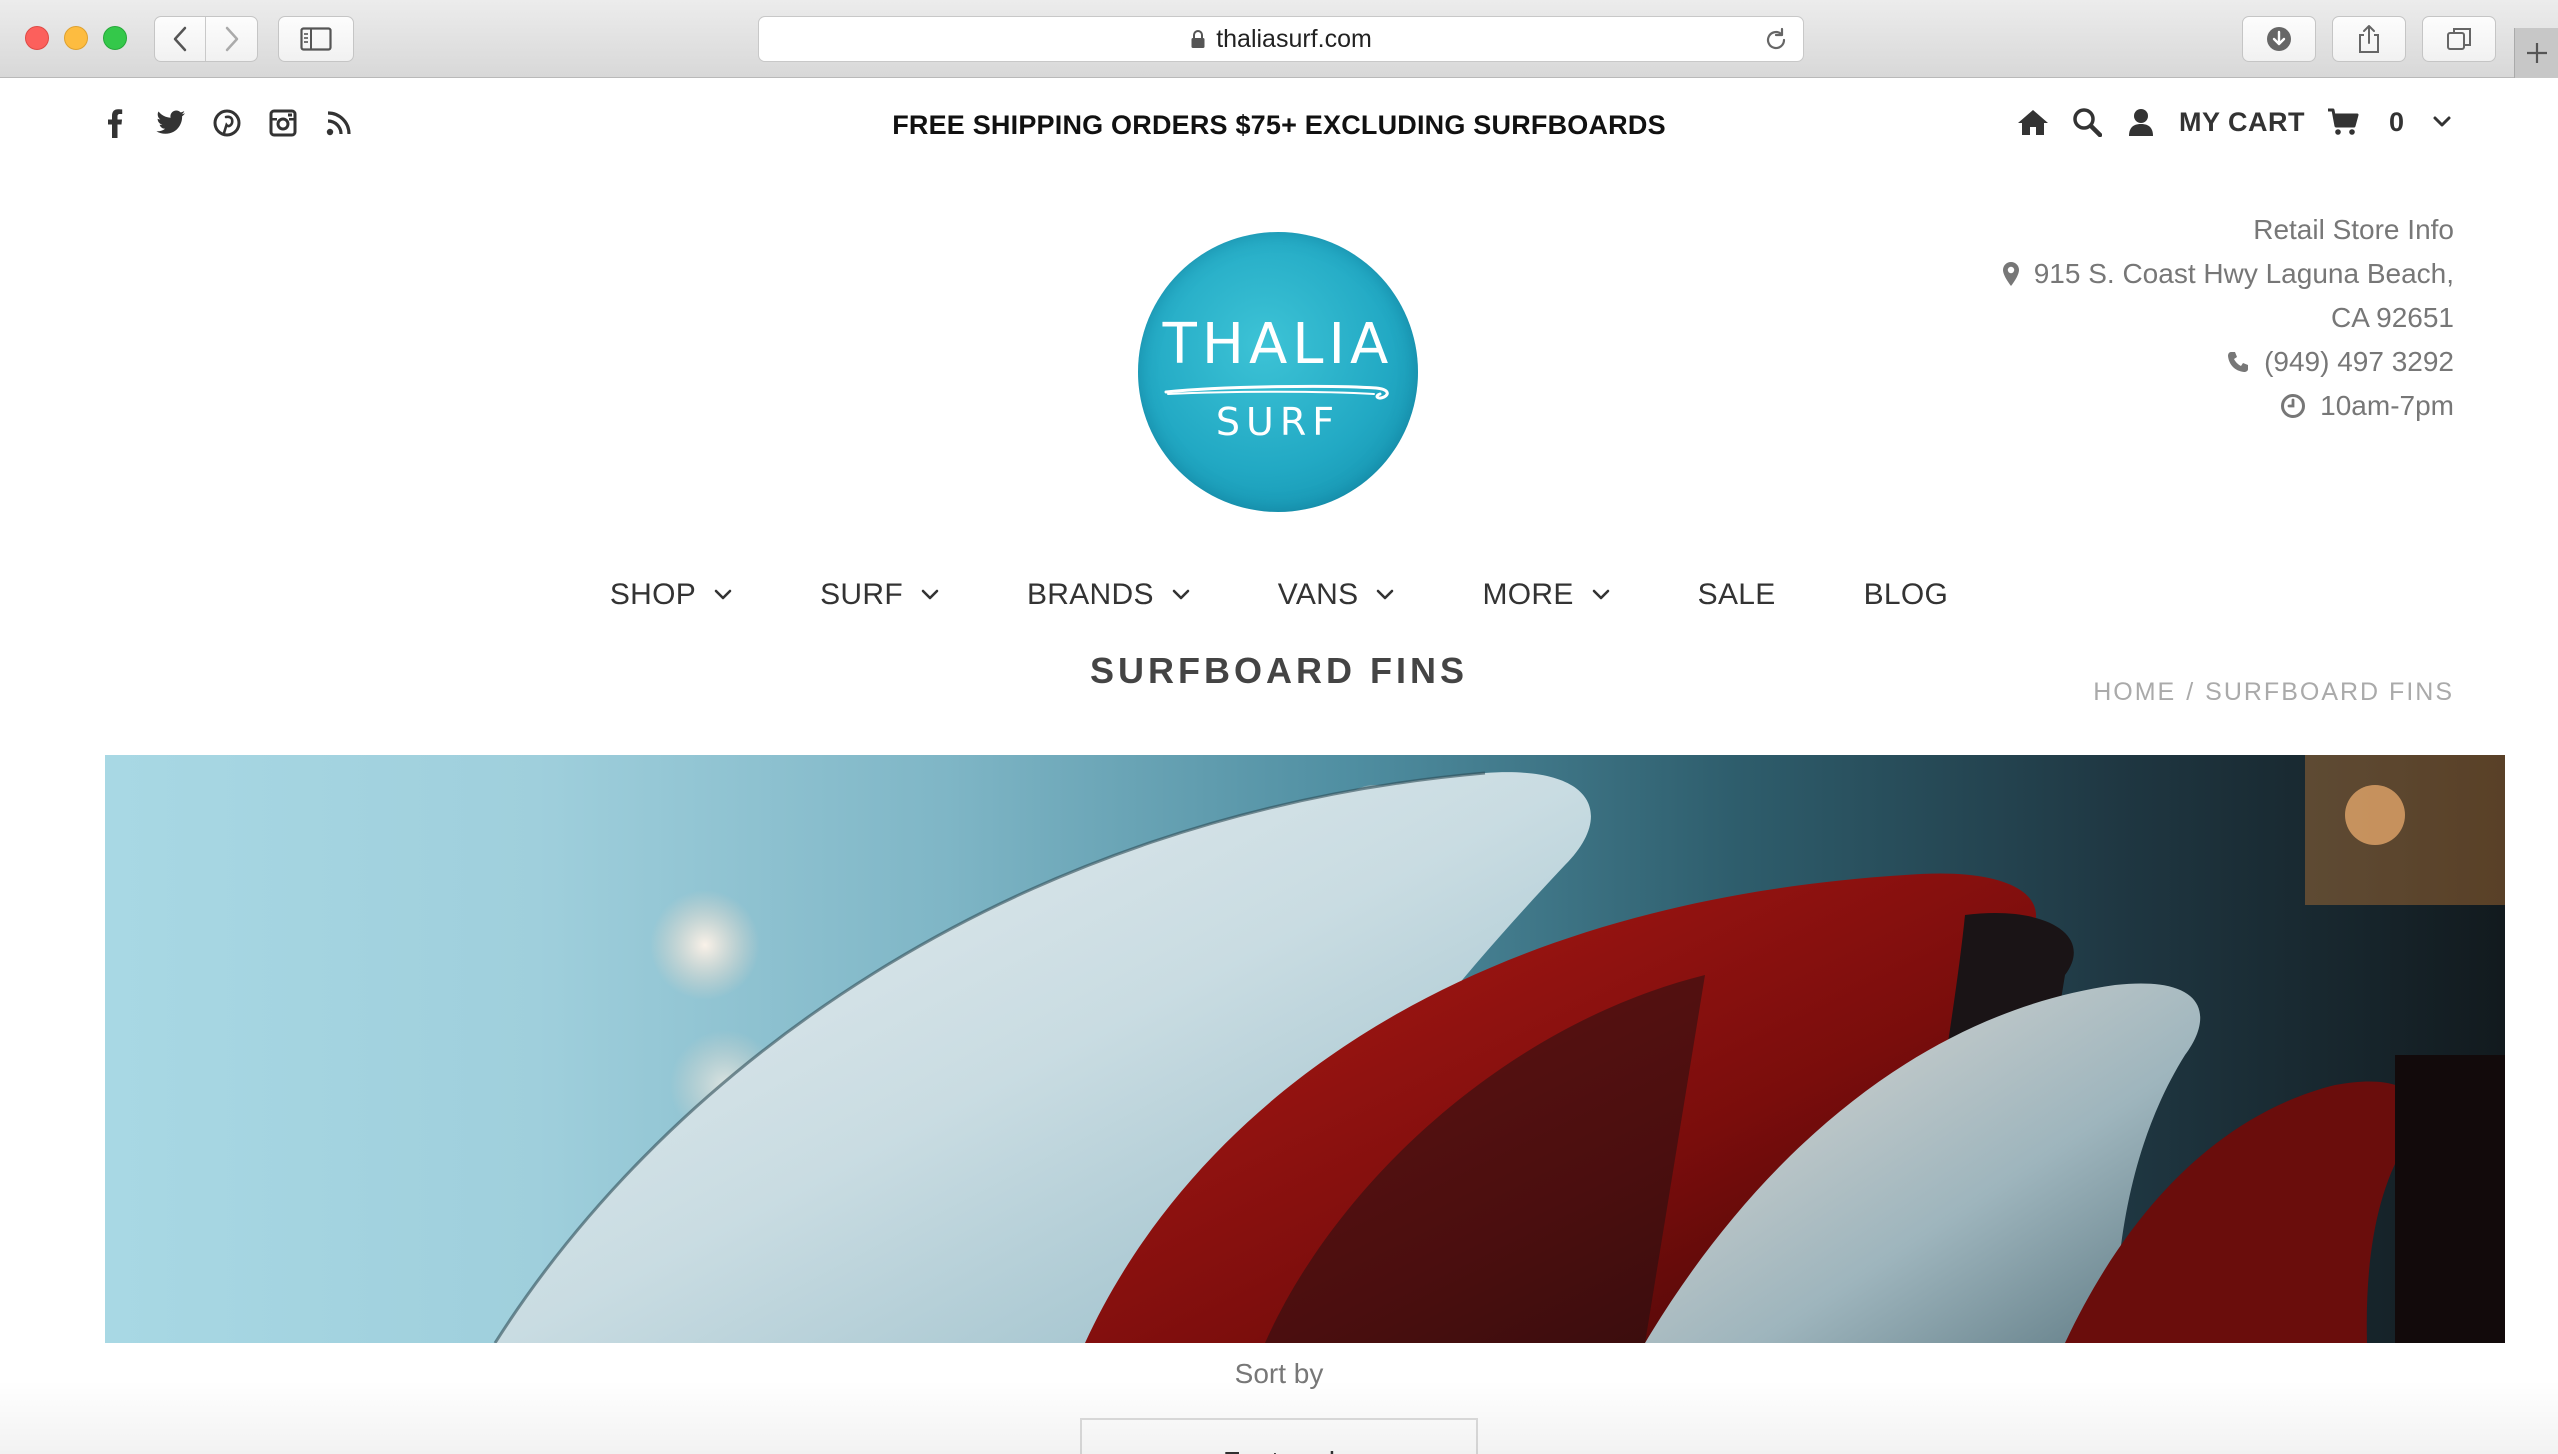 The height and width of the screenshot is (1454, 2558). I want to click on new-tab-button, so click(2536, 53).